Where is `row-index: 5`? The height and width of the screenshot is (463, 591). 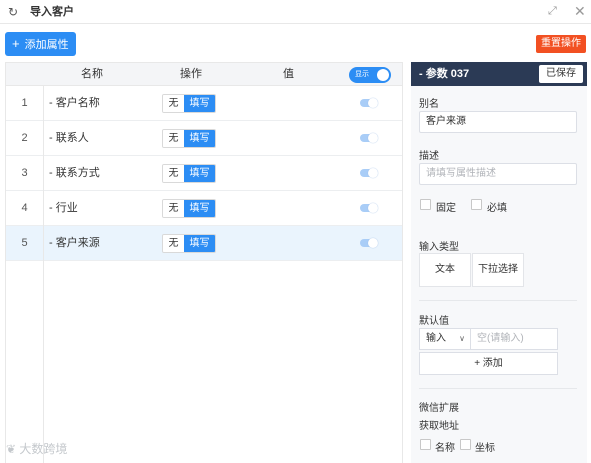 row-index: 5 is located at coordinates (24, 243).